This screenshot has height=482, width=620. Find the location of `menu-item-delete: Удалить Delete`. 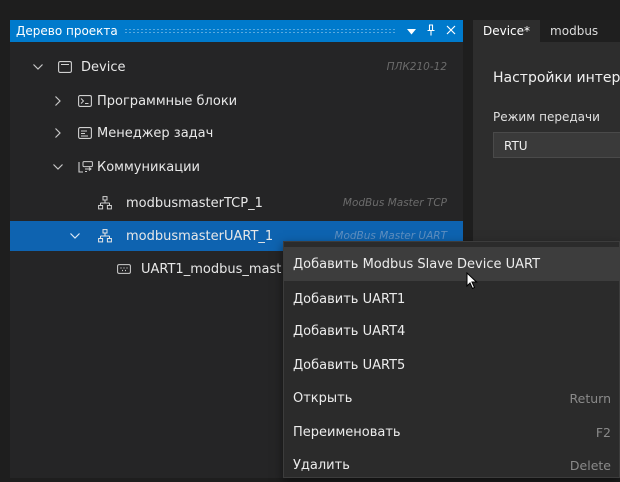

menu-item-delete: Удалить Delete is located at coordinates (452, 465).